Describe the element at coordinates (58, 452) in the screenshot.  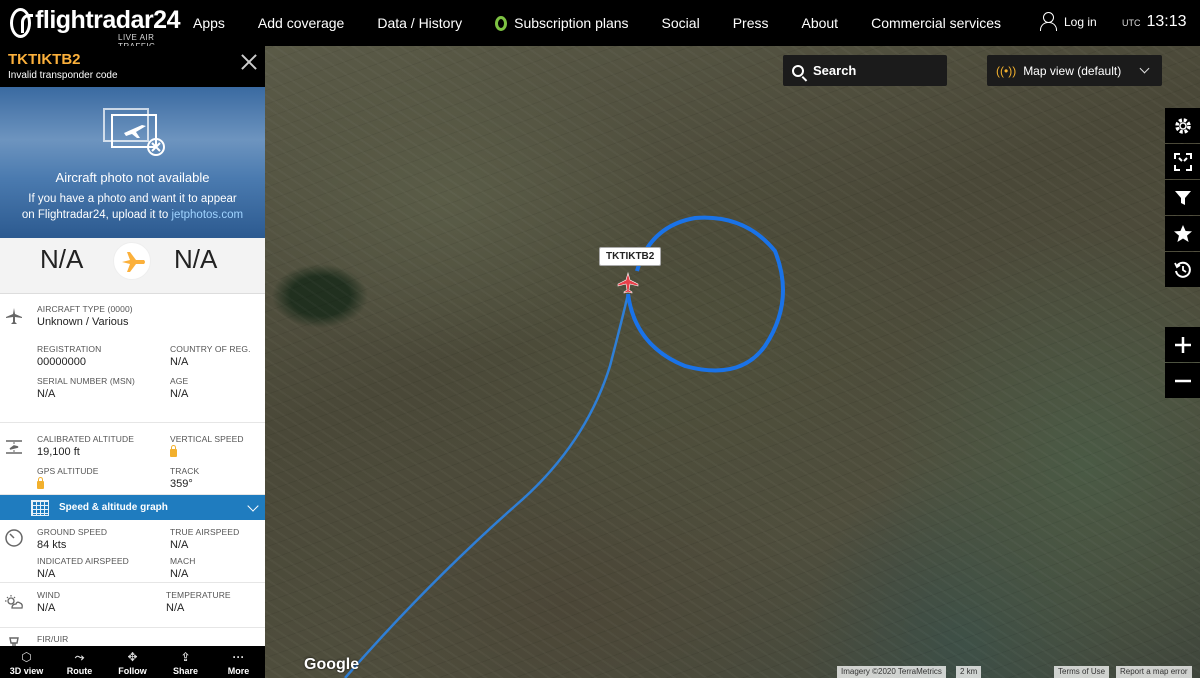
I see `calibrated-altitude-value: 19,100 ft` at that location.